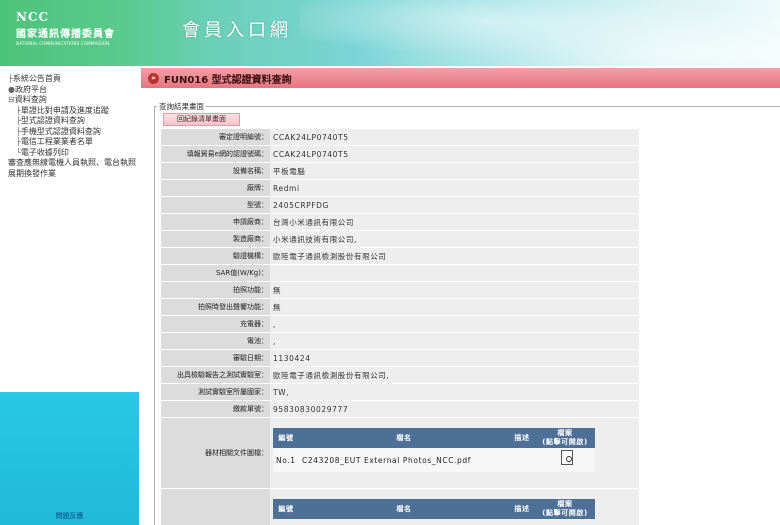  Describe the element at coordinates (454, 358) in the screenshot. I see `field-value: 1130424` at that location.